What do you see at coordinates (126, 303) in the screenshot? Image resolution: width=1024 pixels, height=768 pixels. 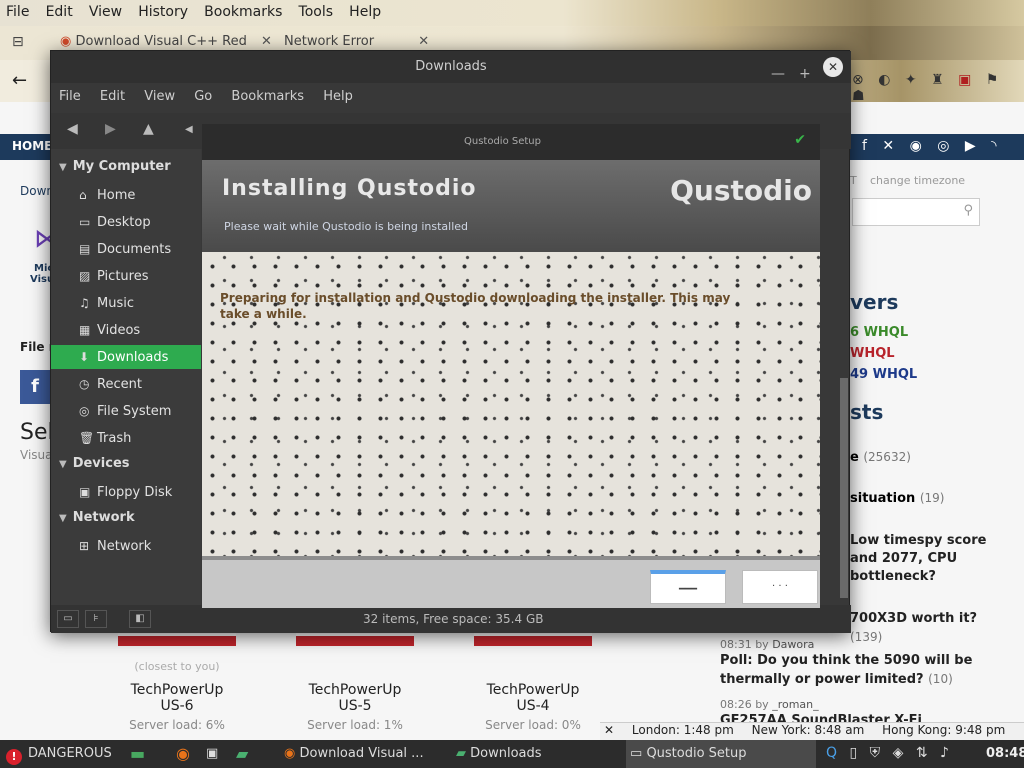 I see `sidebar-item-music: ♫ Music` at bounding box center [126, 303].